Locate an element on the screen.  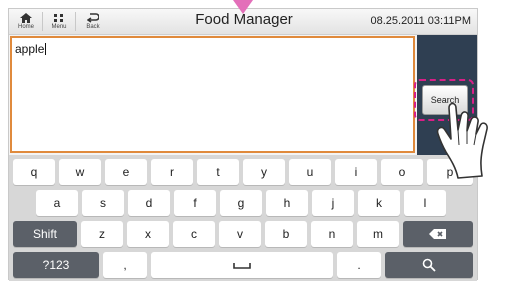
period-key: . is located at coordinates (359, 265).